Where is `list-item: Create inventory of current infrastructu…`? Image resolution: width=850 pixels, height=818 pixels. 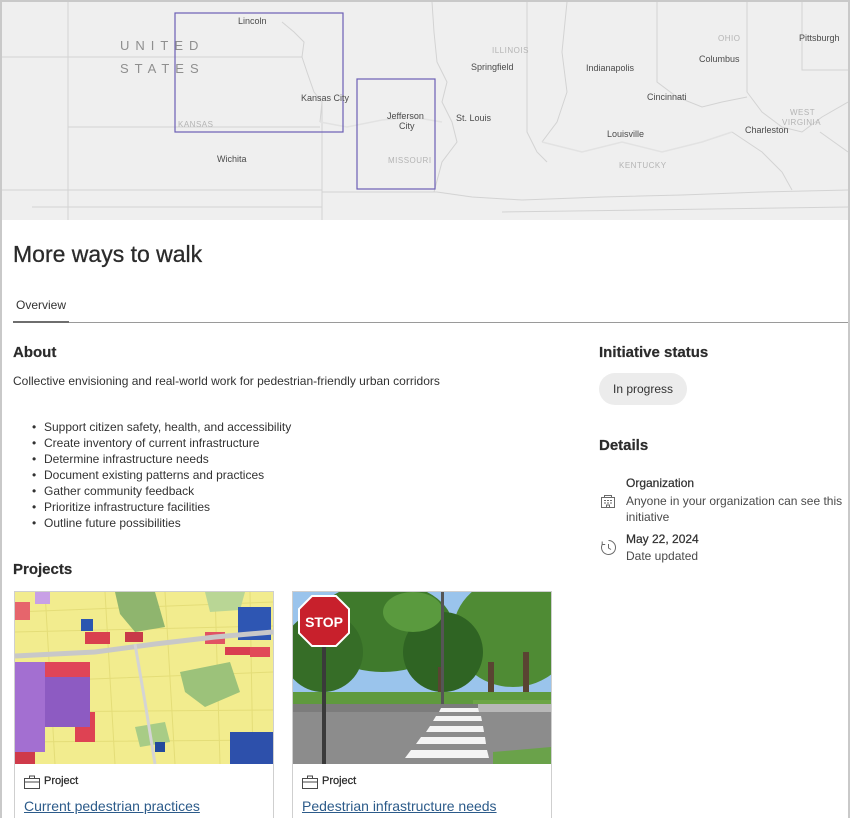
list-item: Create inventory of current infrastructu… is located at coordinates (161, 443).